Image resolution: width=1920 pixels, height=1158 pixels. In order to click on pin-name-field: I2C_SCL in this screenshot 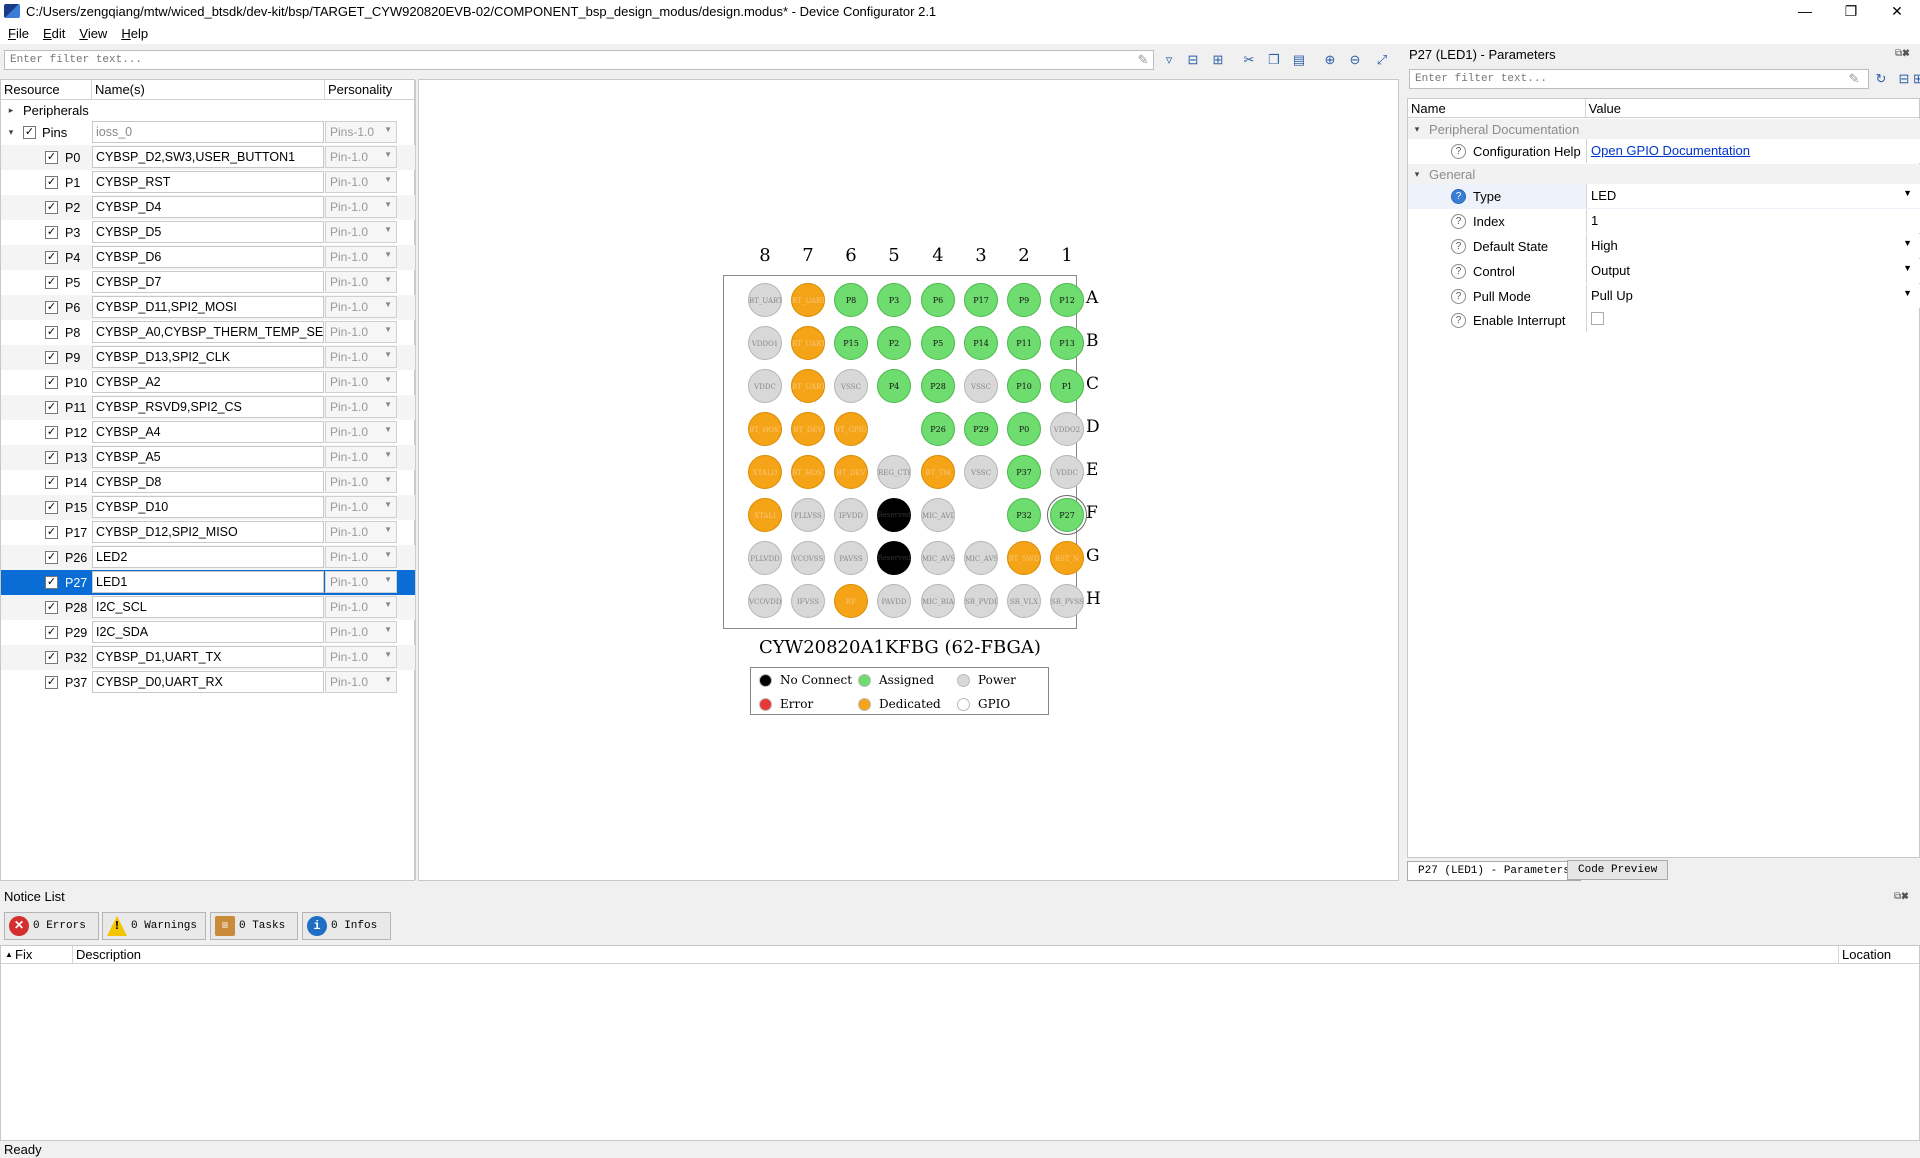, I will do `click(208, 607)`.